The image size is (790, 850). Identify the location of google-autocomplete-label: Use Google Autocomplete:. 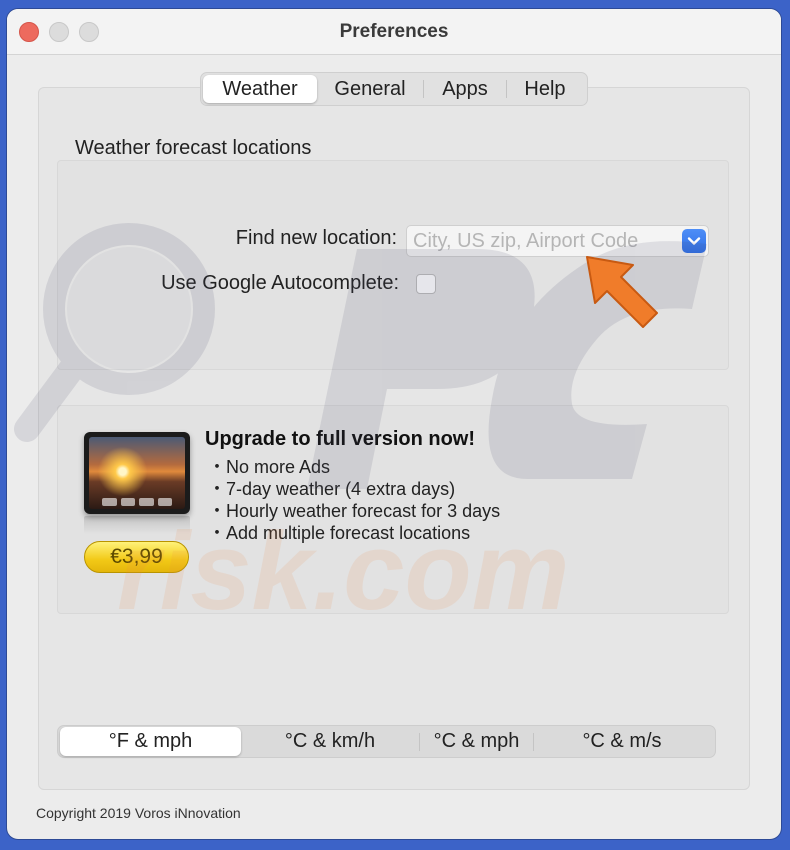
(280, 283).